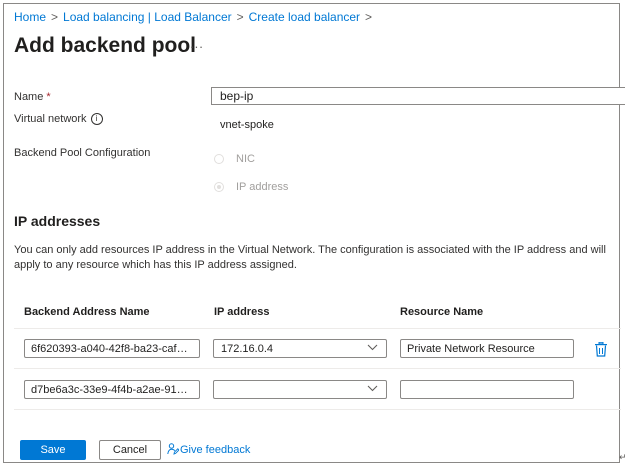 This screenshot has height=470, width=626. What do you see at coordinates (50, 119) in the screenshot?
I see `vnet-label-text: Virtual network` at bounding box center [50, 119].